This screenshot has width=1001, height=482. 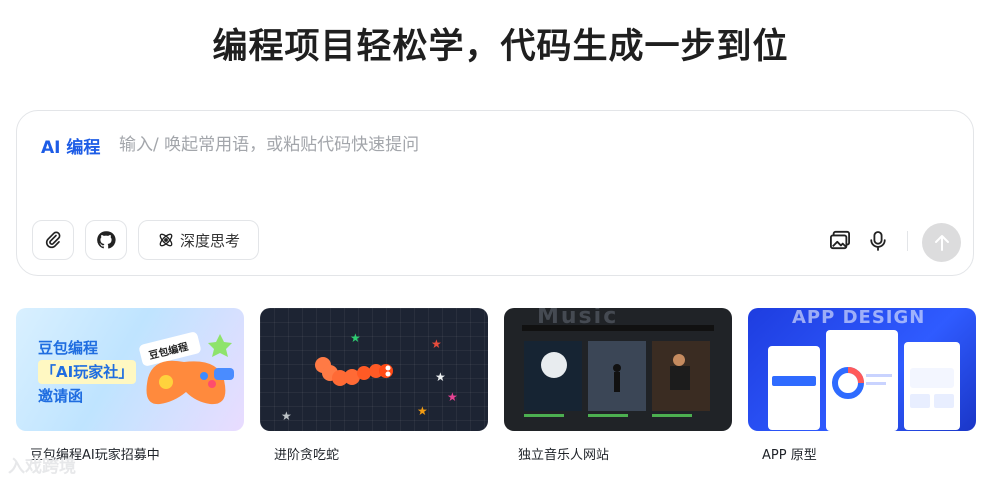 I want to click on card-thumbnail: Music, so click(x=618, y=369).